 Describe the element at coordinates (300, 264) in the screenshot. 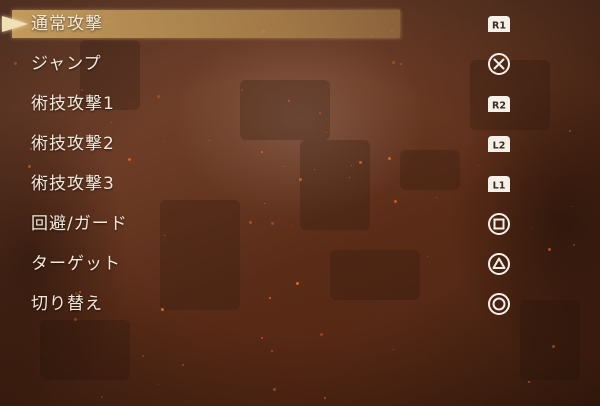

I see `menu-row-target: ターゲット` at that location.